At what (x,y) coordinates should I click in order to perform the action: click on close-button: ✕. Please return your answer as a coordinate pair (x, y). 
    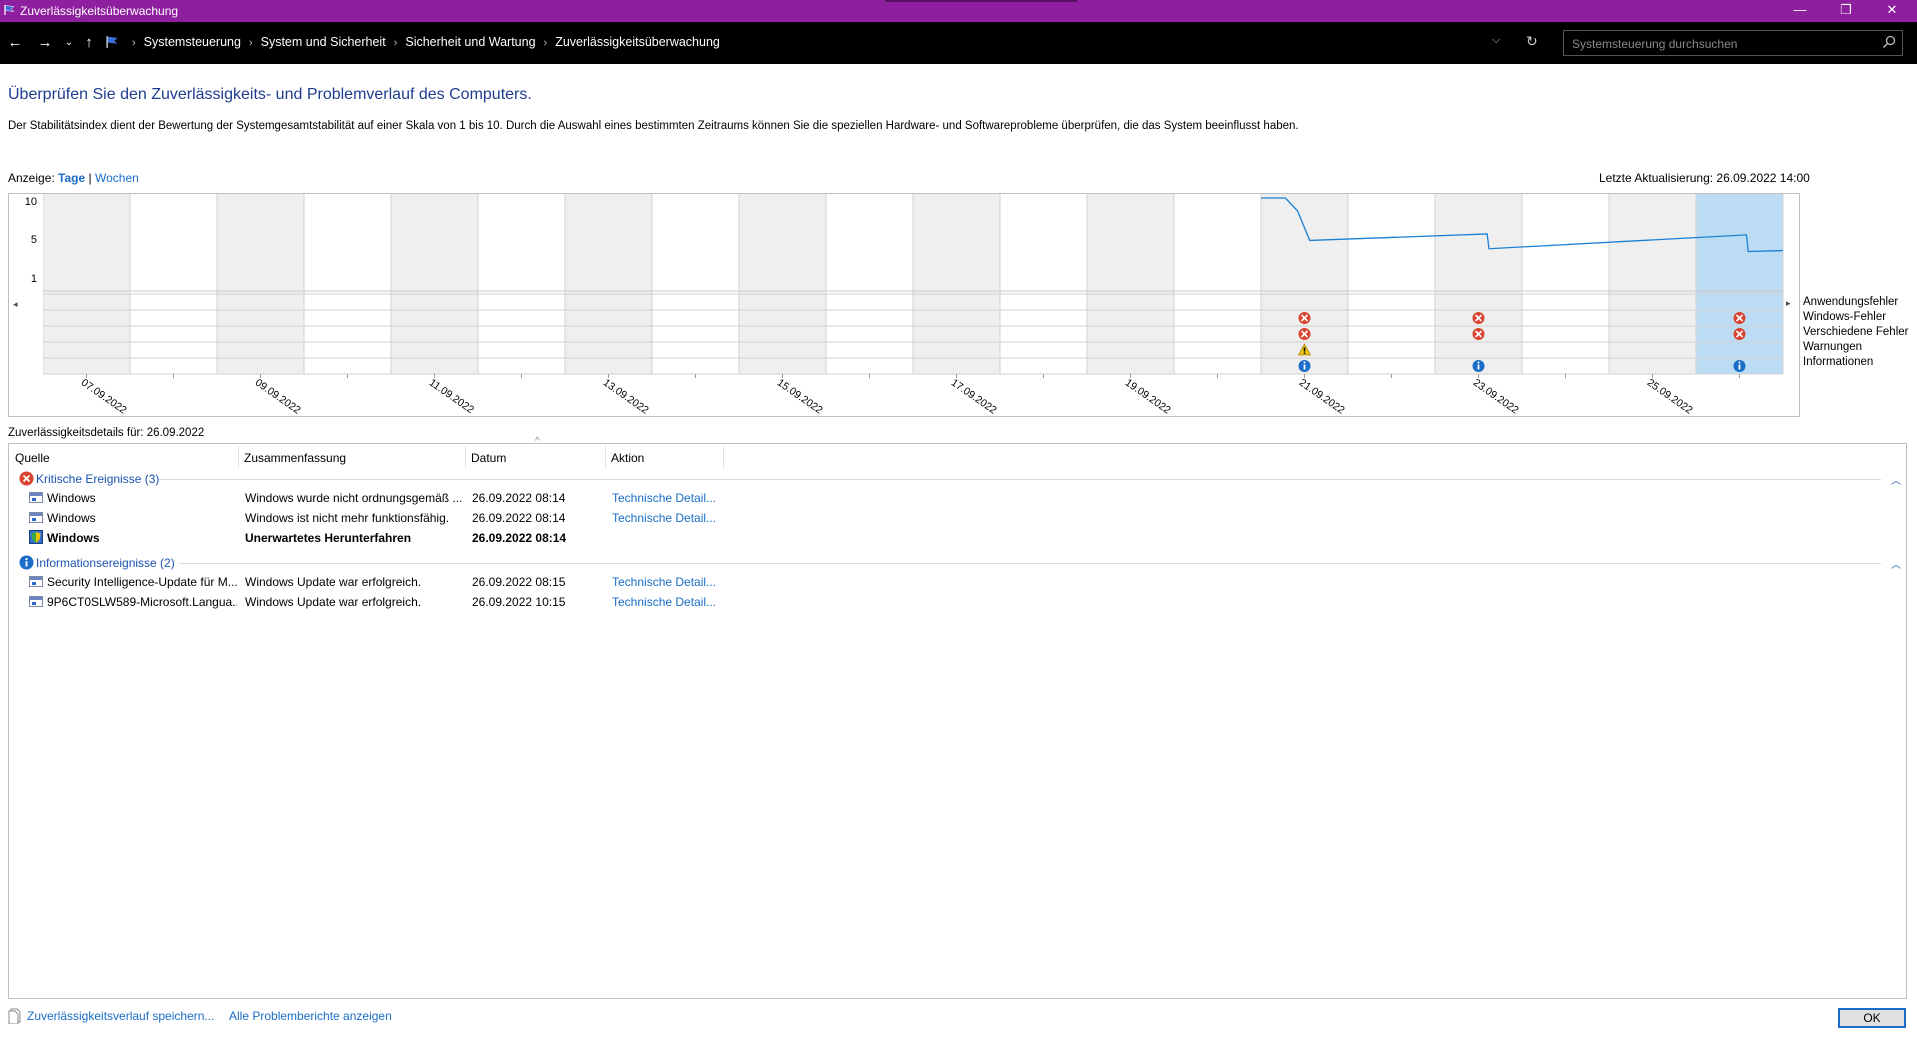
    Looking at the image, I should click on (1892, 11).